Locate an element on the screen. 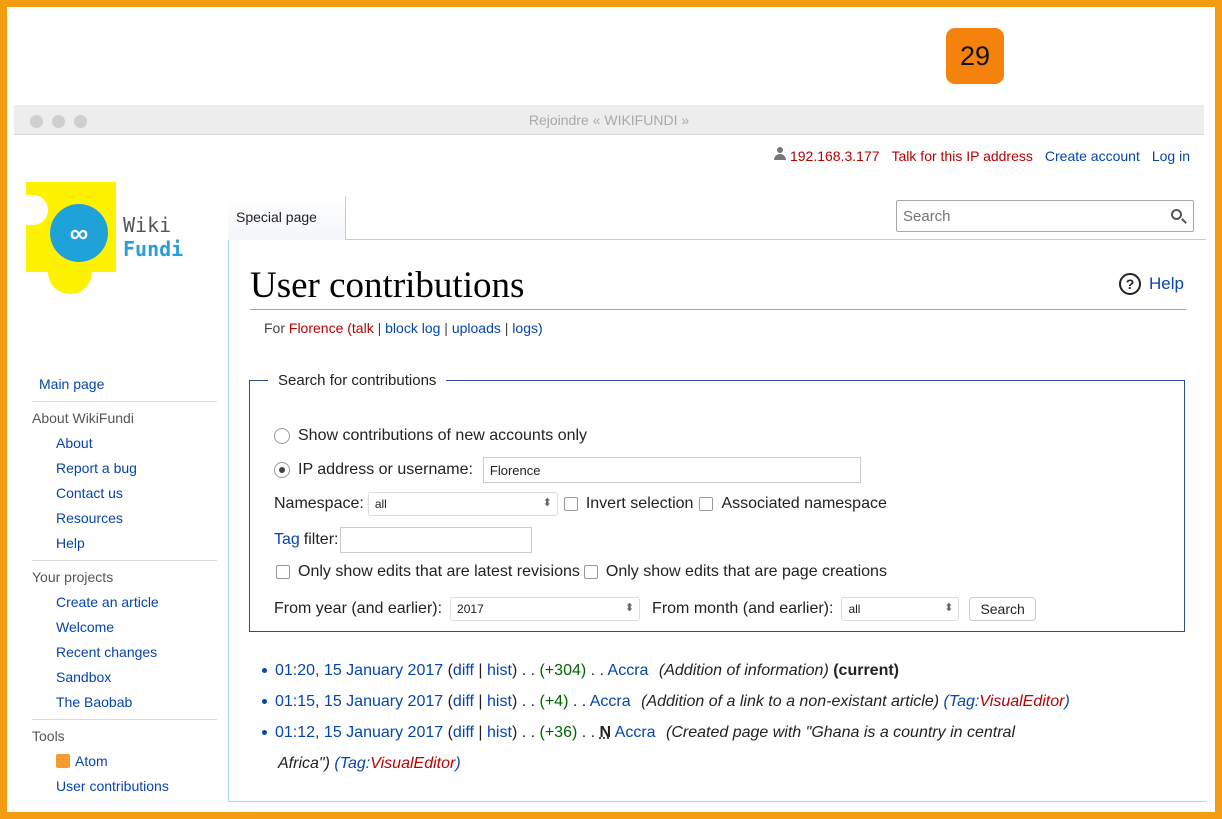 This screenshot has width=1222, height=819. help-link: ? Help is located at coordinates (1151, 284).